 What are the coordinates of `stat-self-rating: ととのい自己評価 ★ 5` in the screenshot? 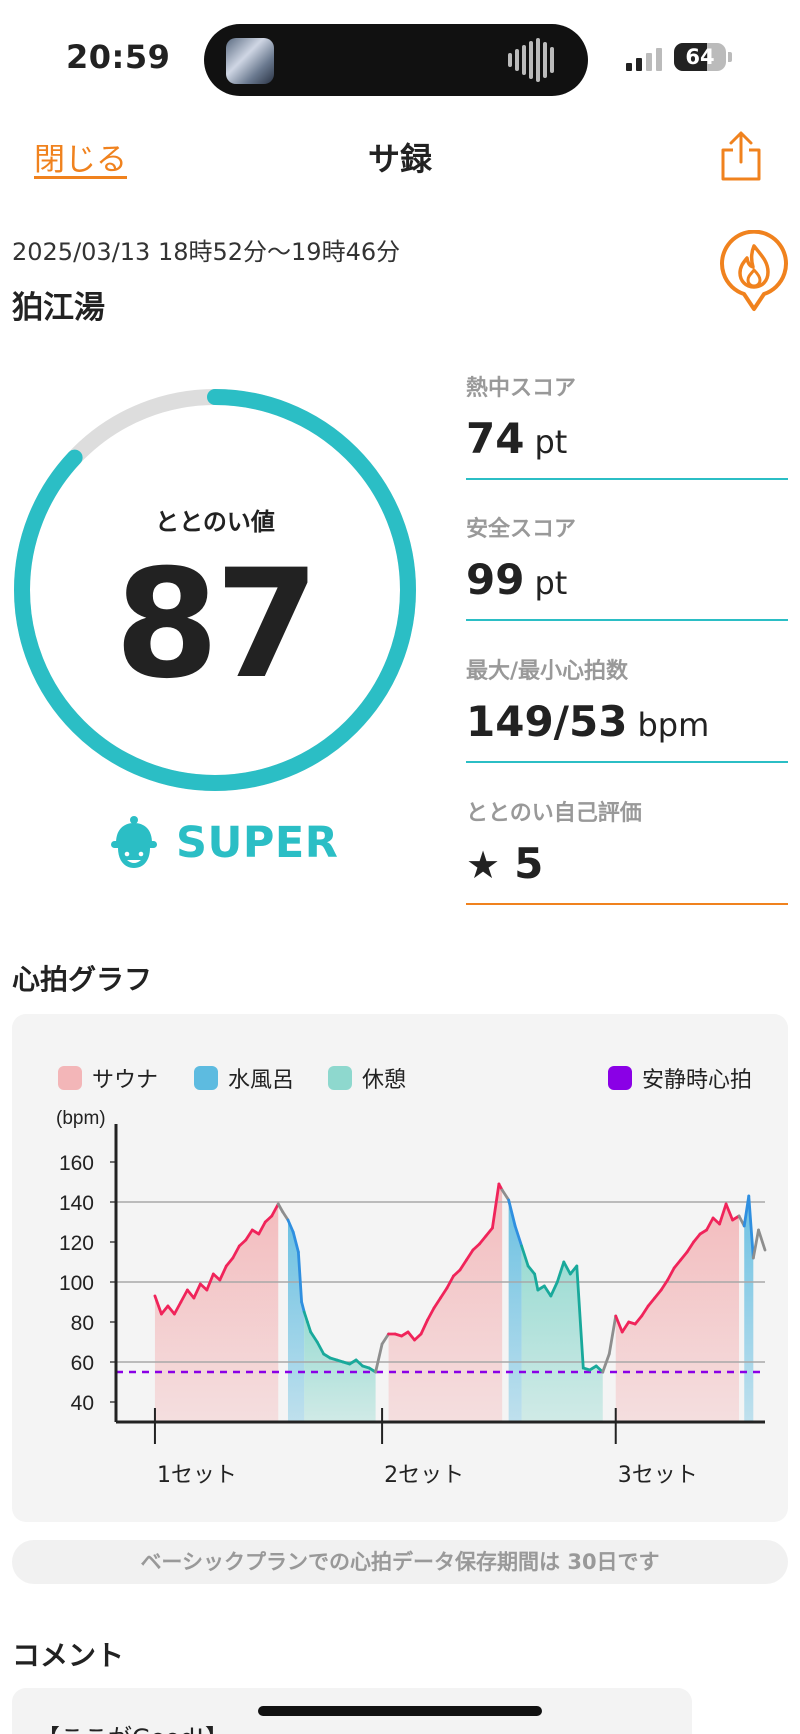 It's located at (627, 850).